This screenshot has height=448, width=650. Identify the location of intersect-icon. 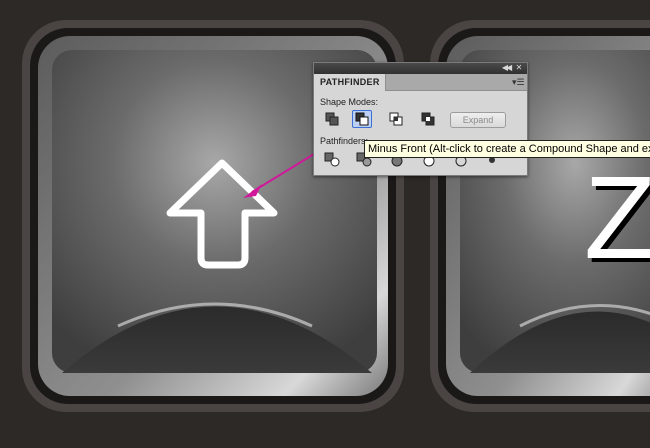
(396, 119).